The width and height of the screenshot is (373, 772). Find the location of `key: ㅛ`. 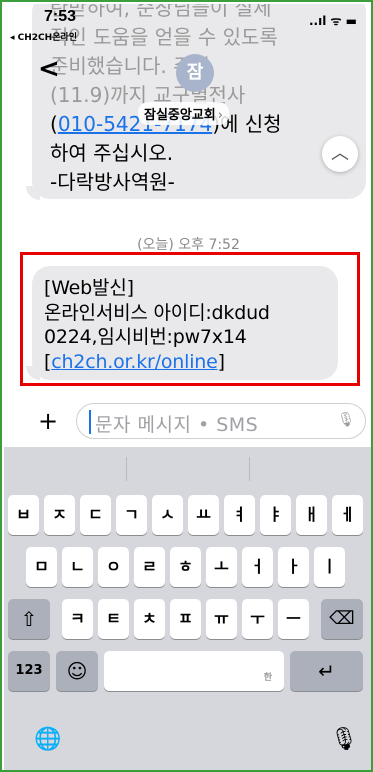

key: ㅛ is located at coordinates (203, 515).